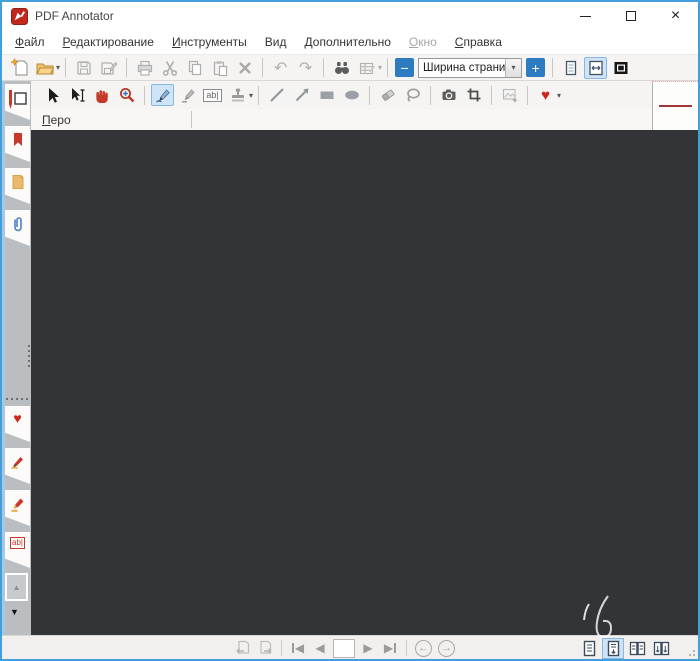 Image resolution: width=700 pixels, height=661 pixels. What do you see at coordinates (350, 16) in the screenshot?
I see `title-bar: PDF Annotator ×` at bounding box center [350, 16].